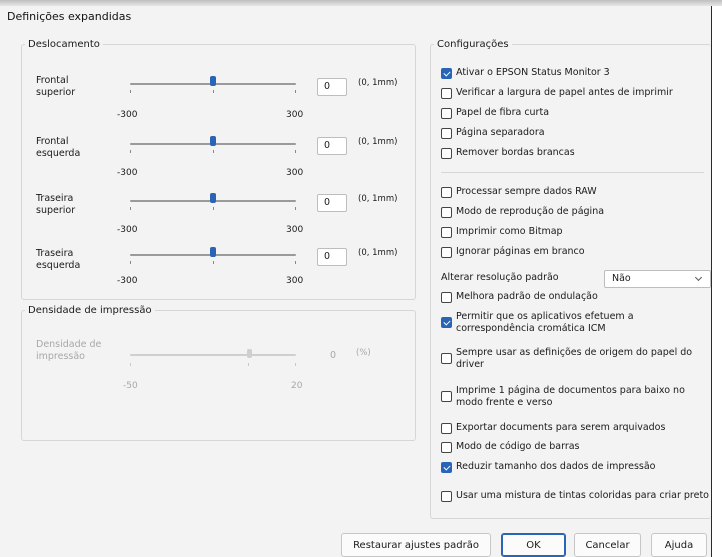 This screenshot has width=722, height=557. I want to click on settings-separator, so click(572, 172).